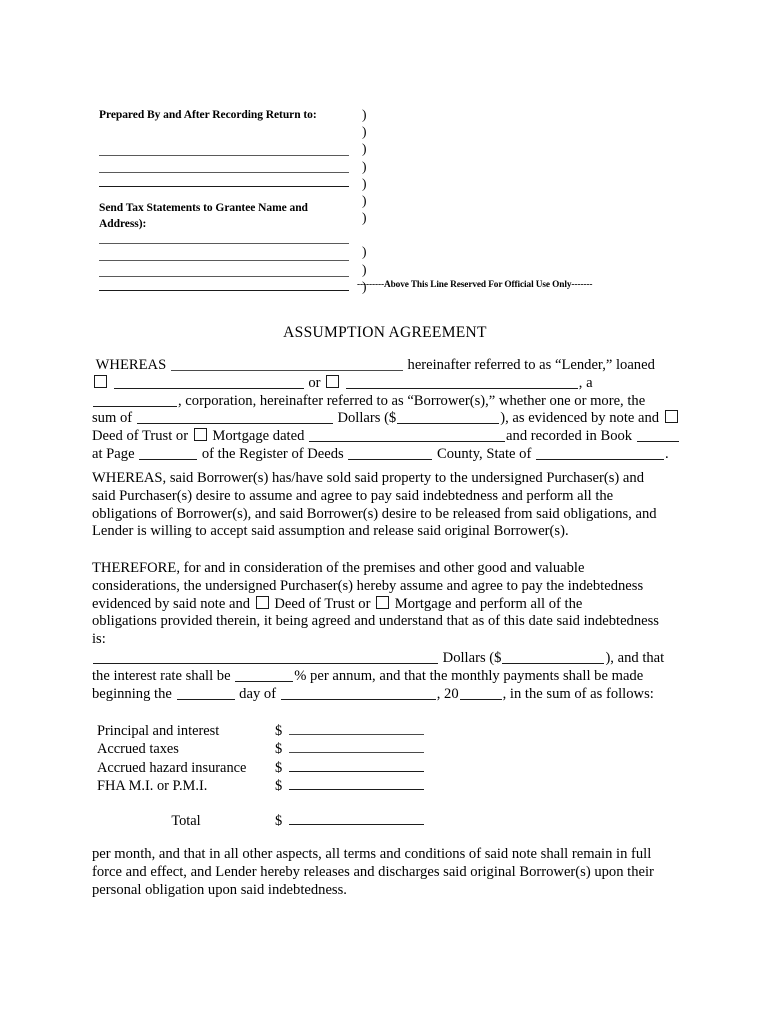  Describe the element at coordinates (203, 208) in the screenshot. I see `send-tax-label-line-1: Send Tax Statements to Grantee Name and` at that location.